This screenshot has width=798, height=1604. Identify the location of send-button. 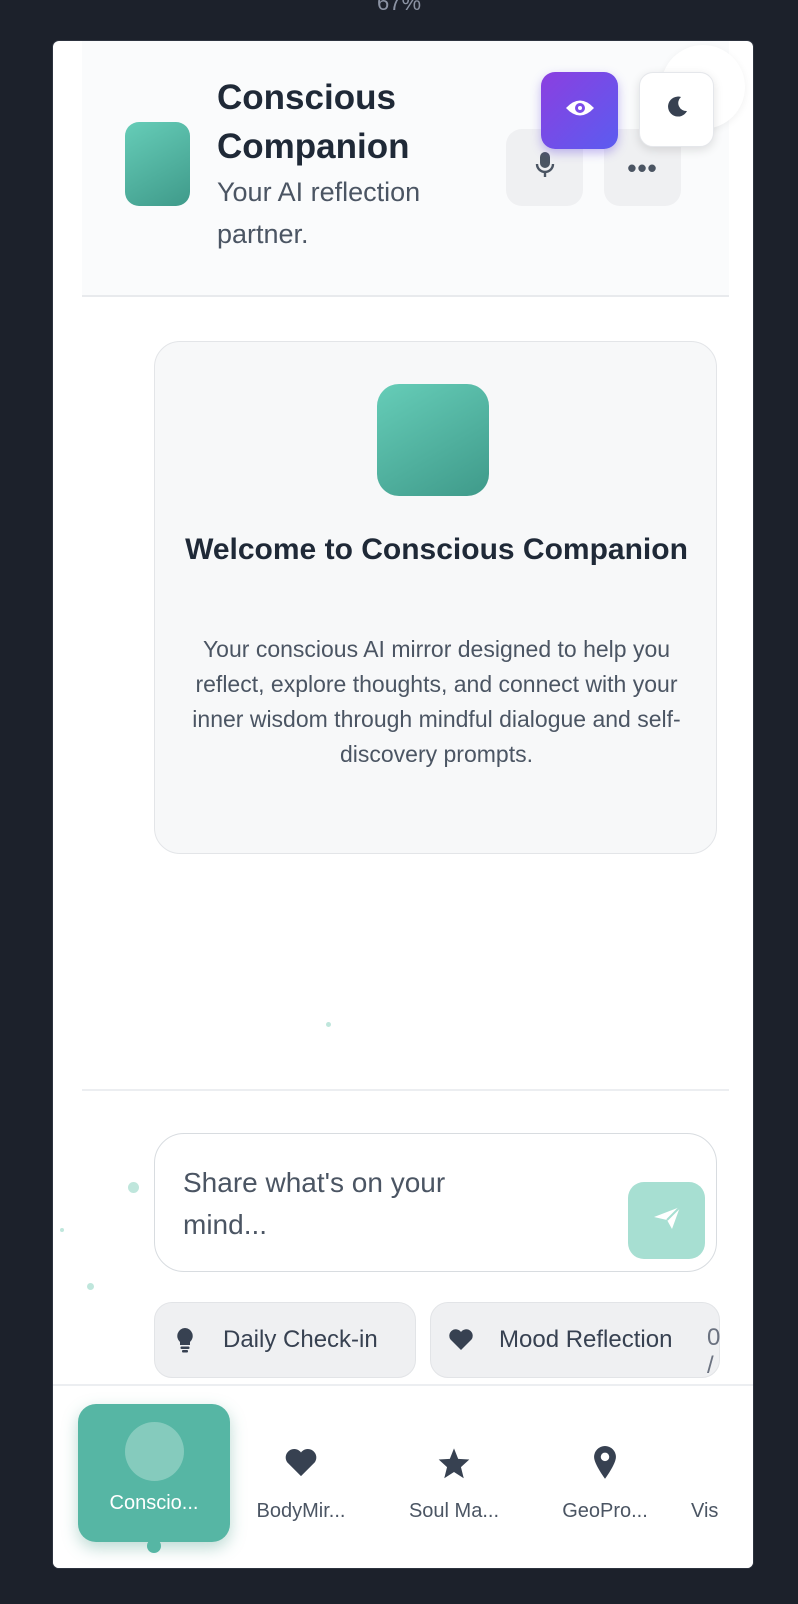
(666, 1220).